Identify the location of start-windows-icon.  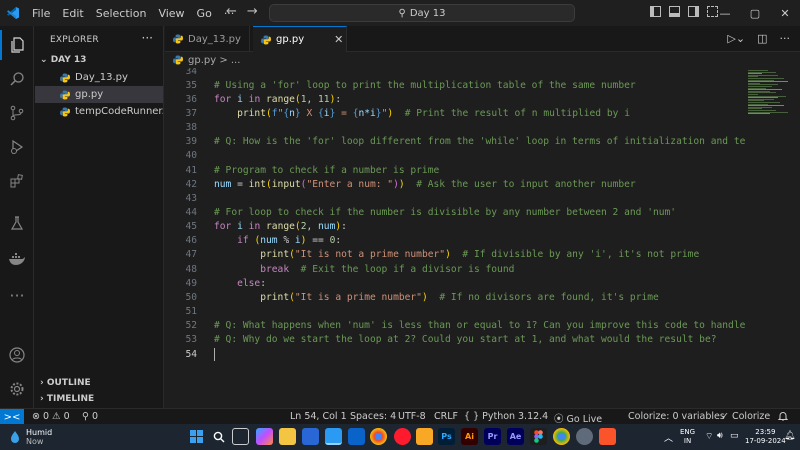
(196, 436).